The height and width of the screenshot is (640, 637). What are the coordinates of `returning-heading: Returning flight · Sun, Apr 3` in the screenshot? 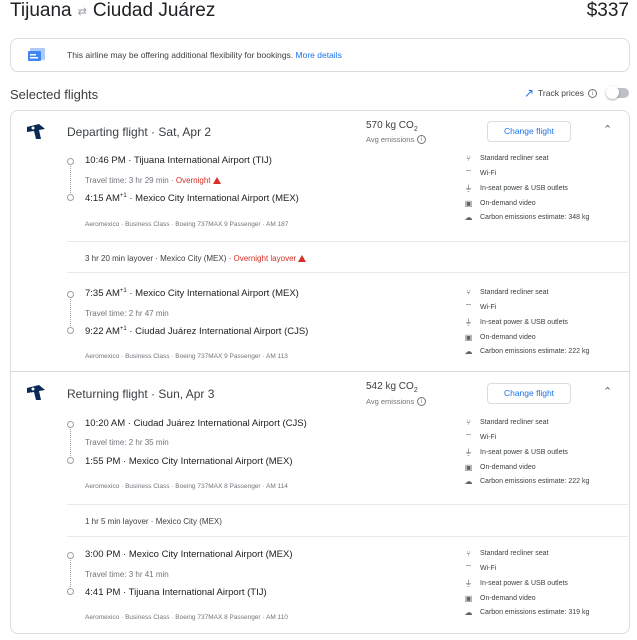 It's located at (141, 394).